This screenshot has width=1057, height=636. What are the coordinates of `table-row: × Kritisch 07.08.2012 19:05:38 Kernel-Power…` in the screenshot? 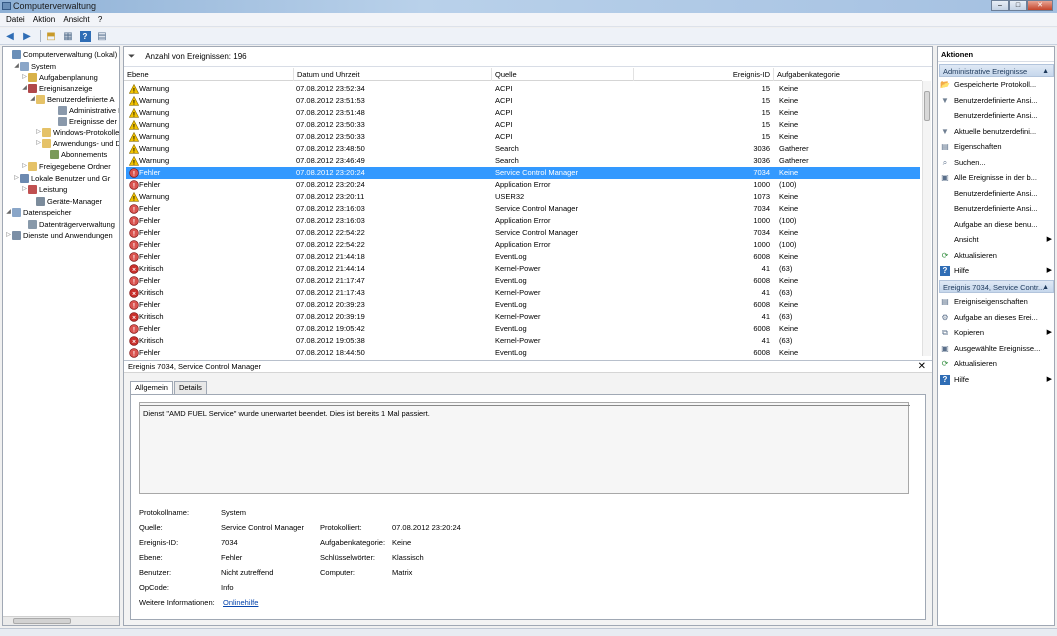 It's located at (523, 341).